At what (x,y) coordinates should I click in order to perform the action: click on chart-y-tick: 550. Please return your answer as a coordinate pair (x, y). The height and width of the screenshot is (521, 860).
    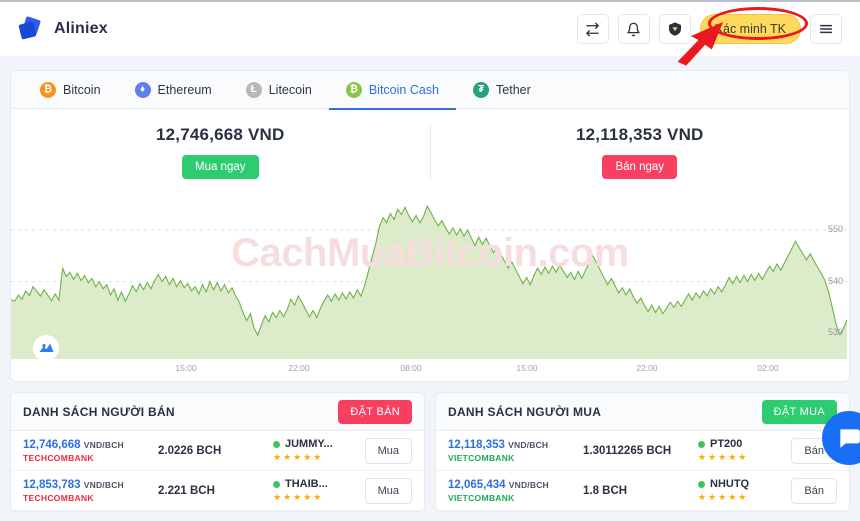
    Looking at the image, I should click on (835, 228).